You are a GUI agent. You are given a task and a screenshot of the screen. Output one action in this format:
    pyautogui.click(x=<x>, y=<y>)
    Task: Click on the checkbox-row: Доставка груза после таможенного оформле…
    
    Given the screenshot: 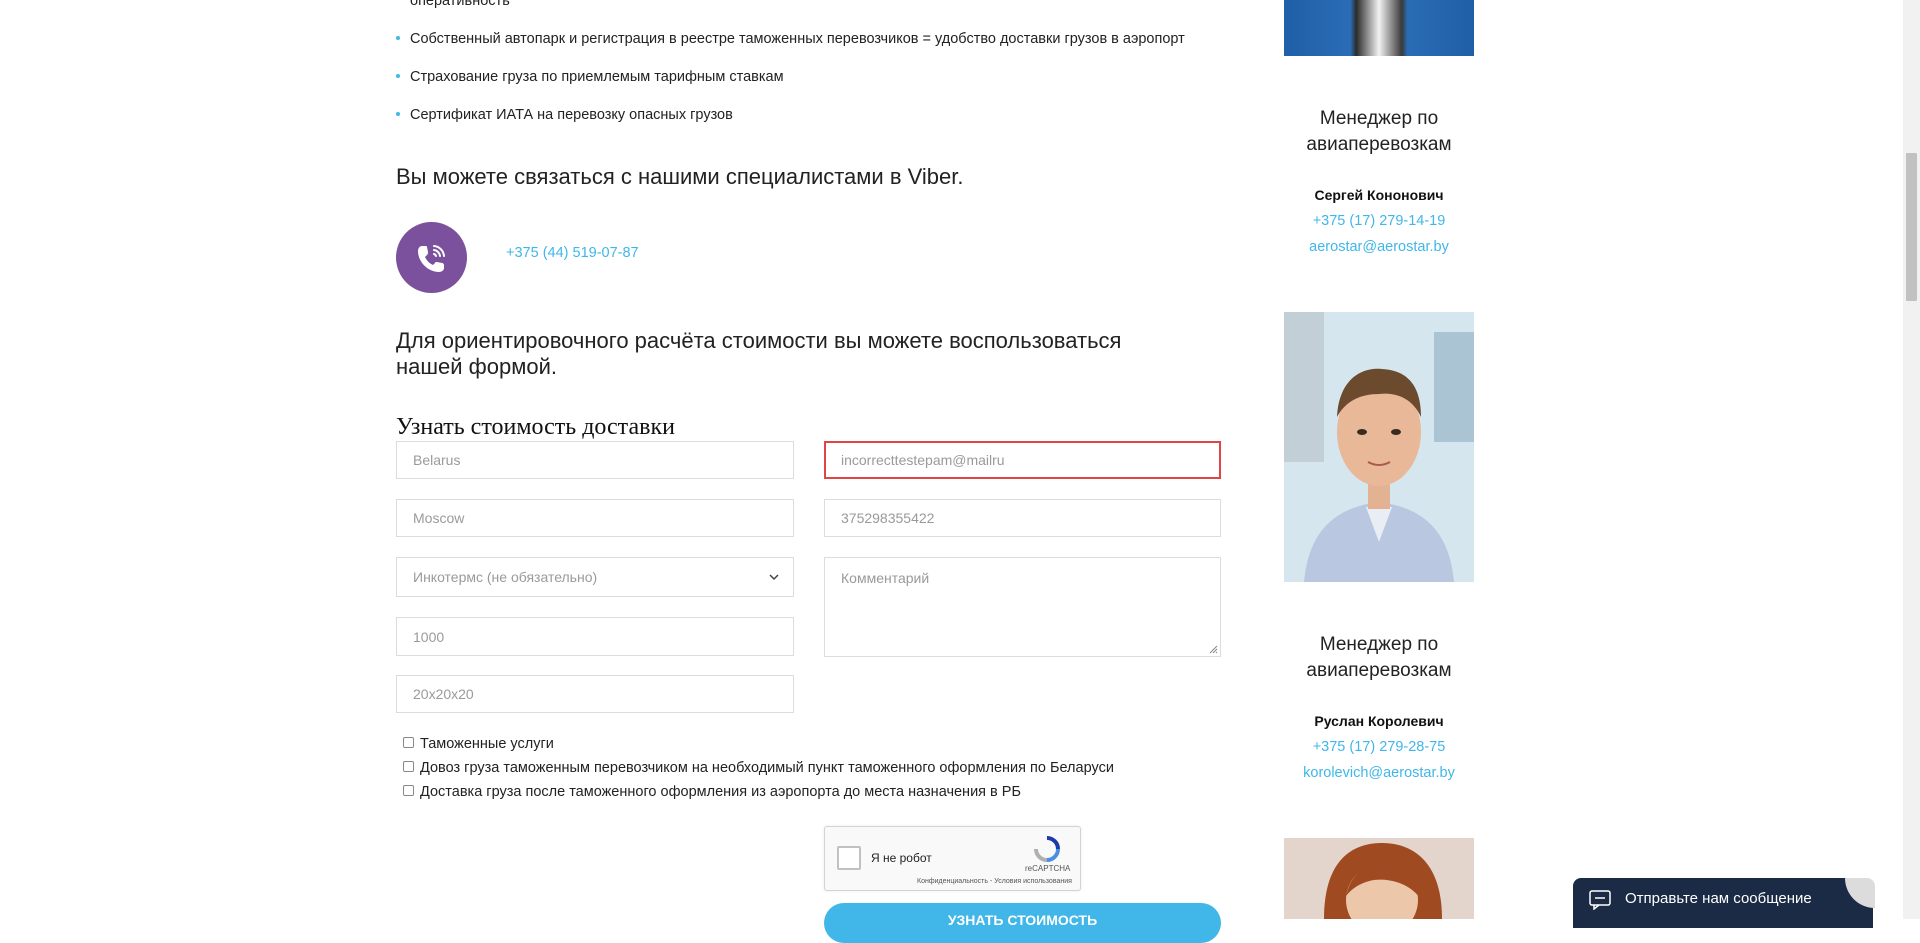 What is the action you would take?
    pyautogui.click(x=758, y=796)
    